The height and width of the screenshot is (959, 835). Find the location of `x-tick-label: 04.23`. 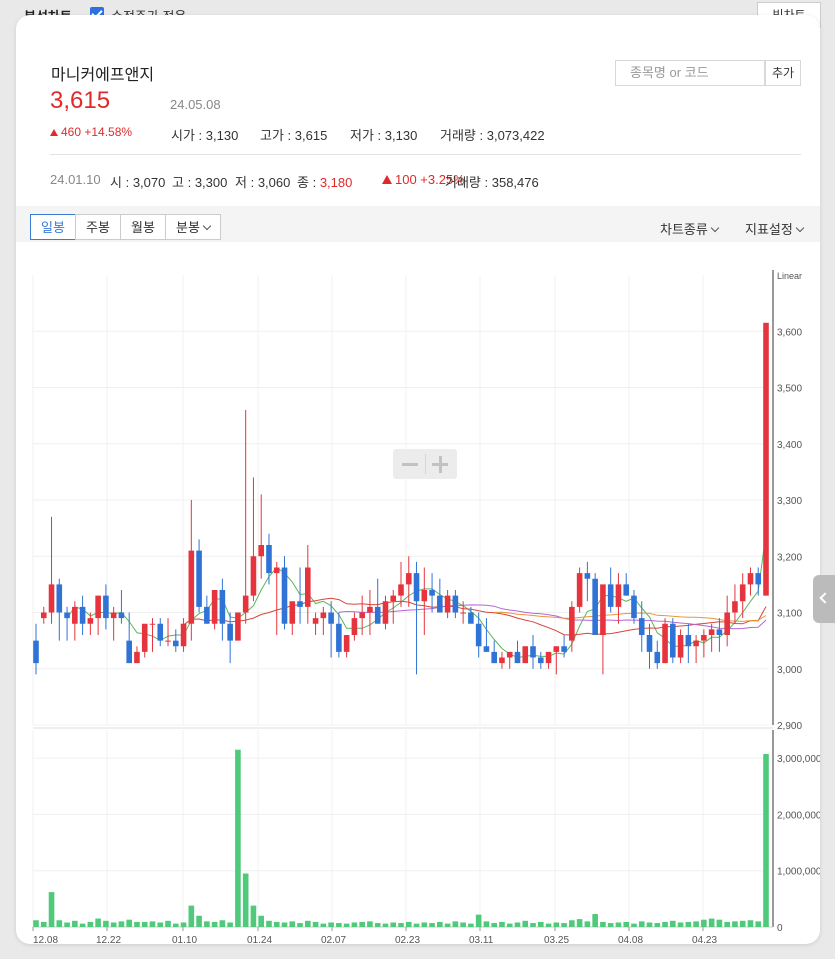

x-tick-label: 04.23 is located at coordinates (704, 939).